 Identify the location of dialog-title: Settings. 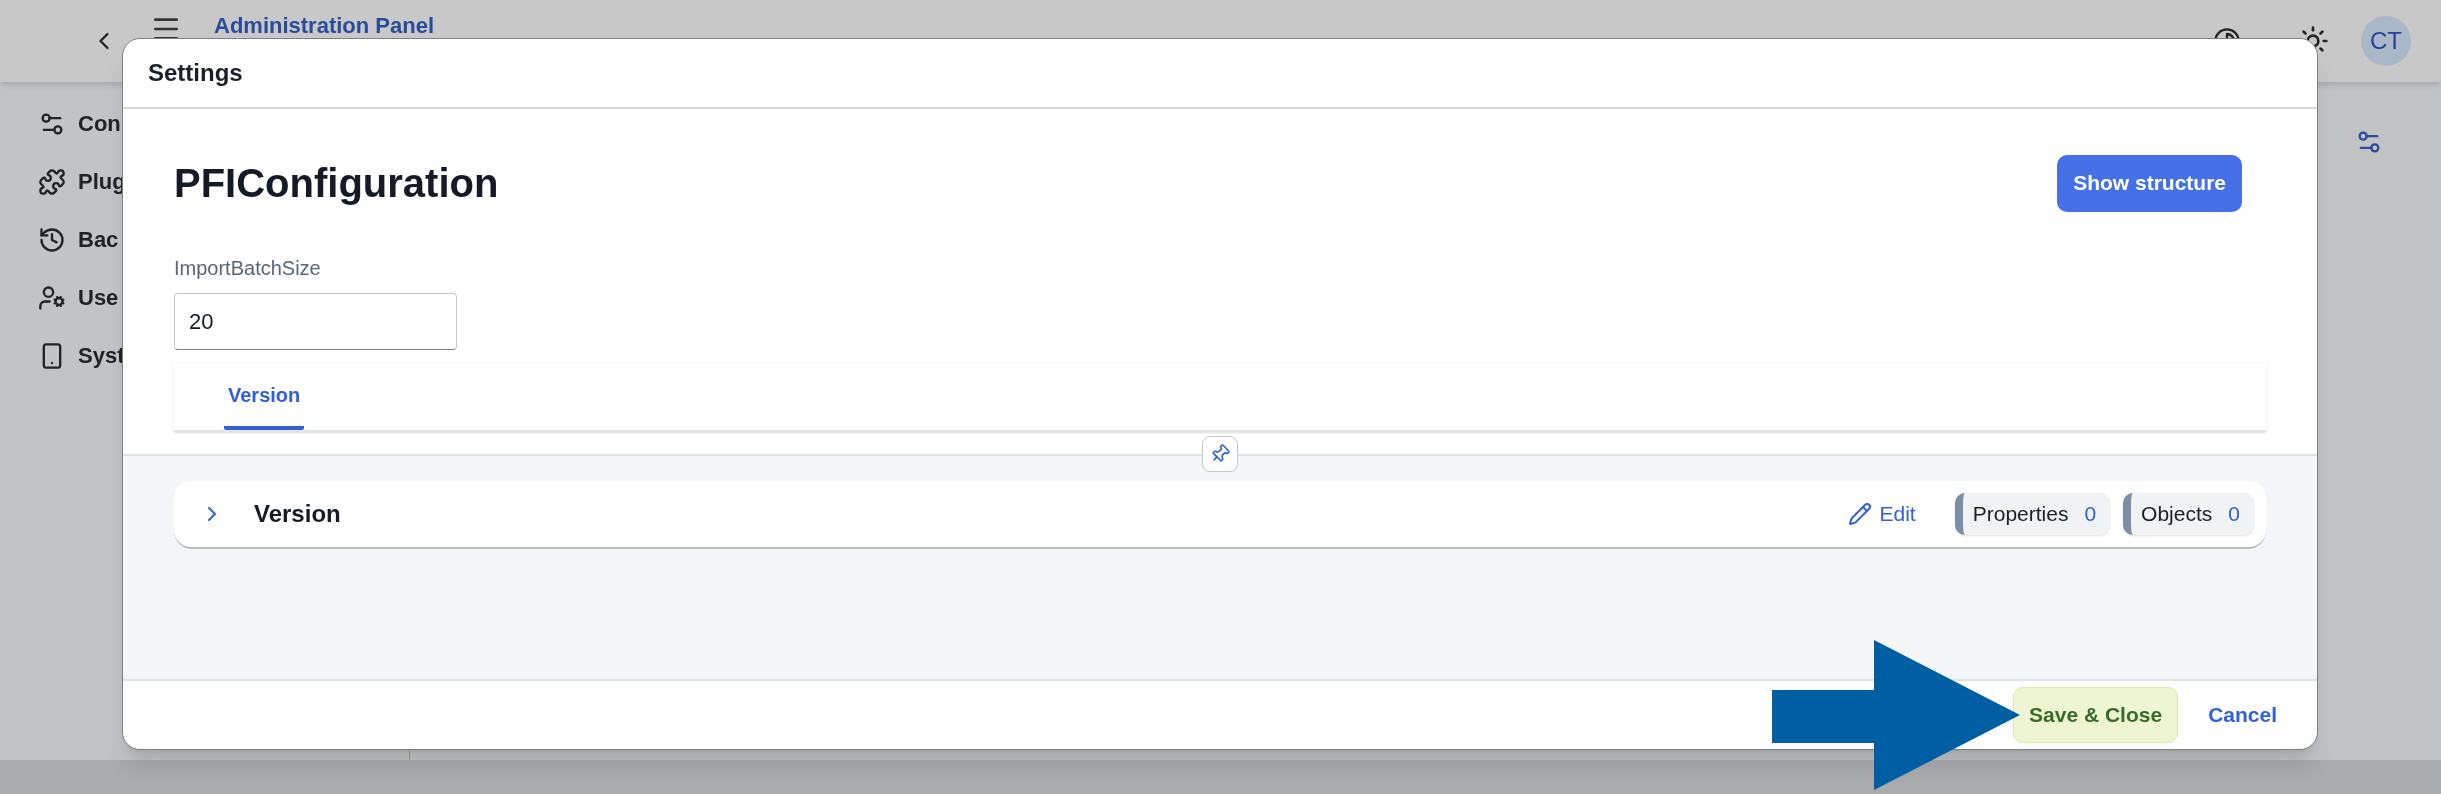
(195, 73).